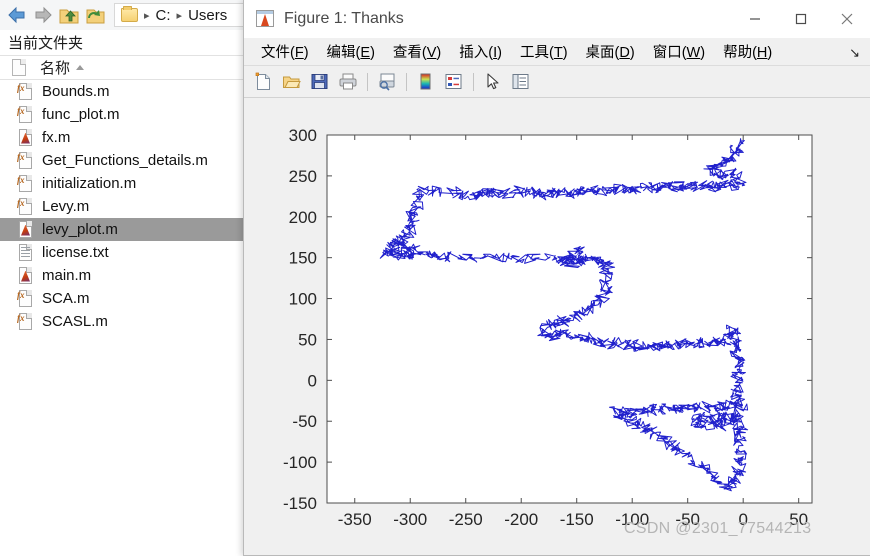  I want to click on colorbar-icon, so click(425, 81).